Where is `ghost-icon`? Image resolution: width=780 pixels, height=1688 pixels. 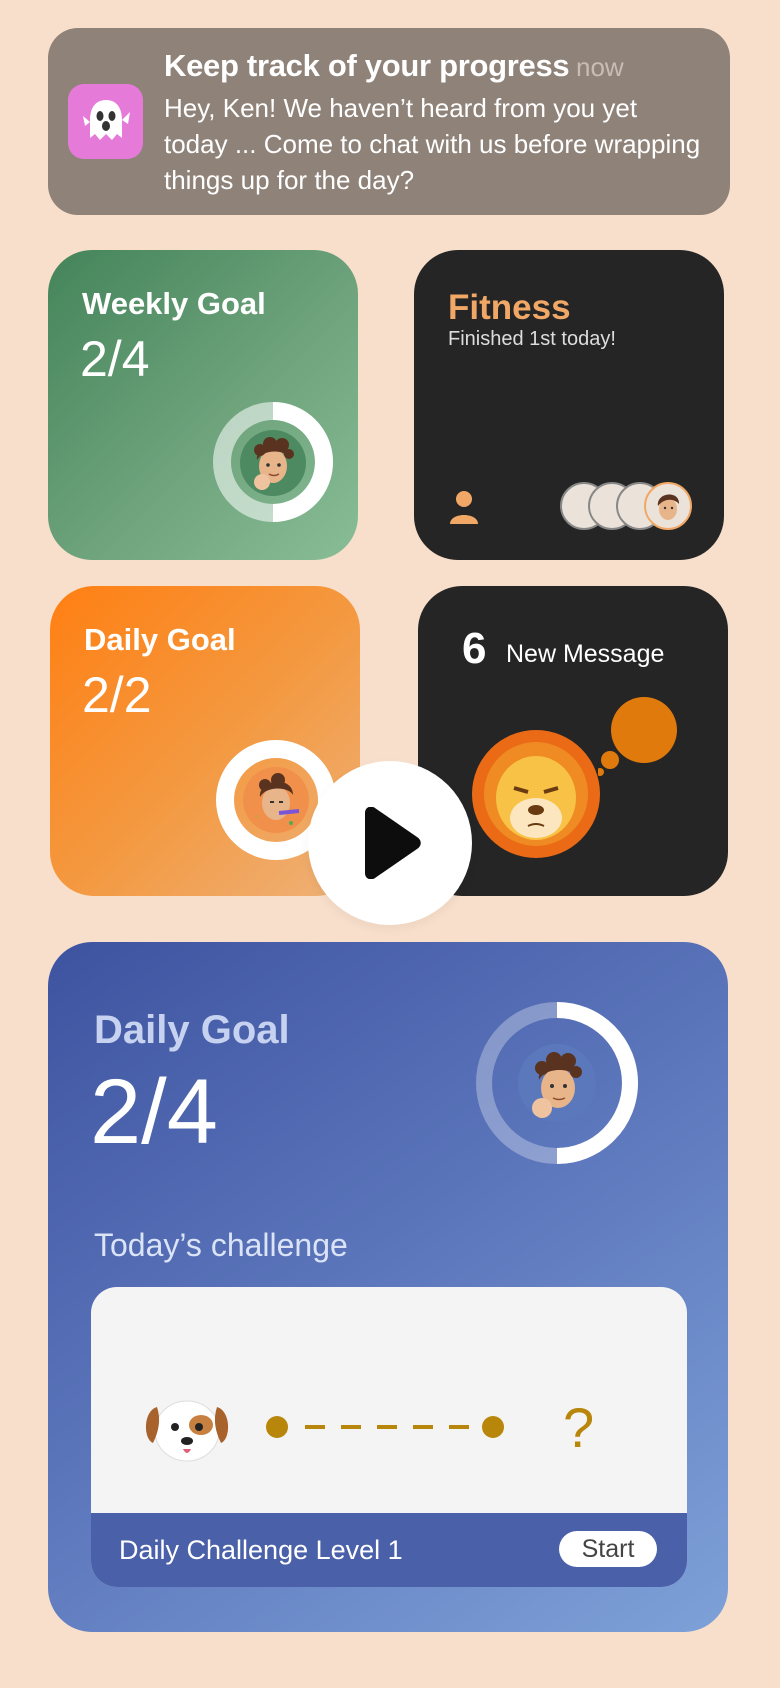 ghost-icon is located at coordinates (105, 121).